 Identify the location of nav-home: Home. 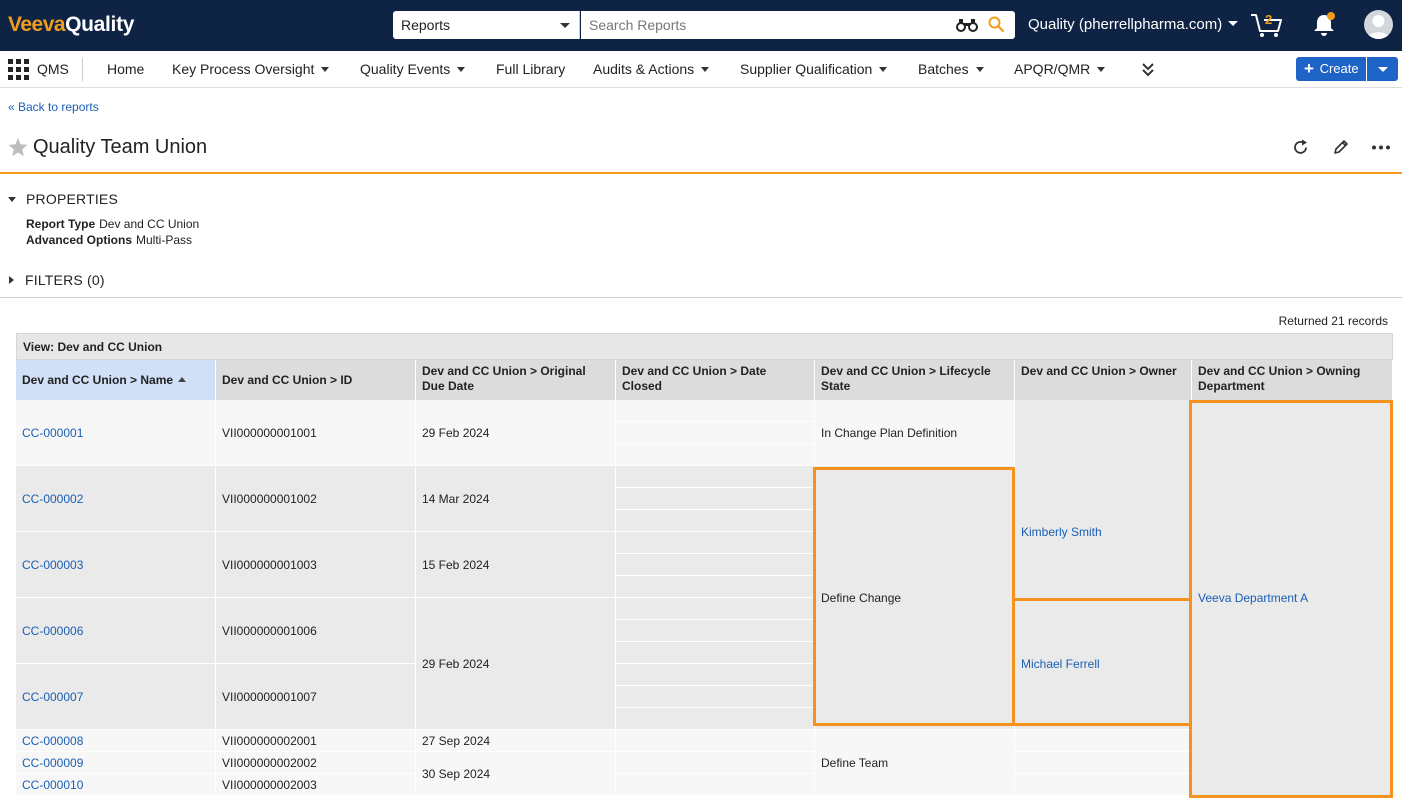
(125, 69).